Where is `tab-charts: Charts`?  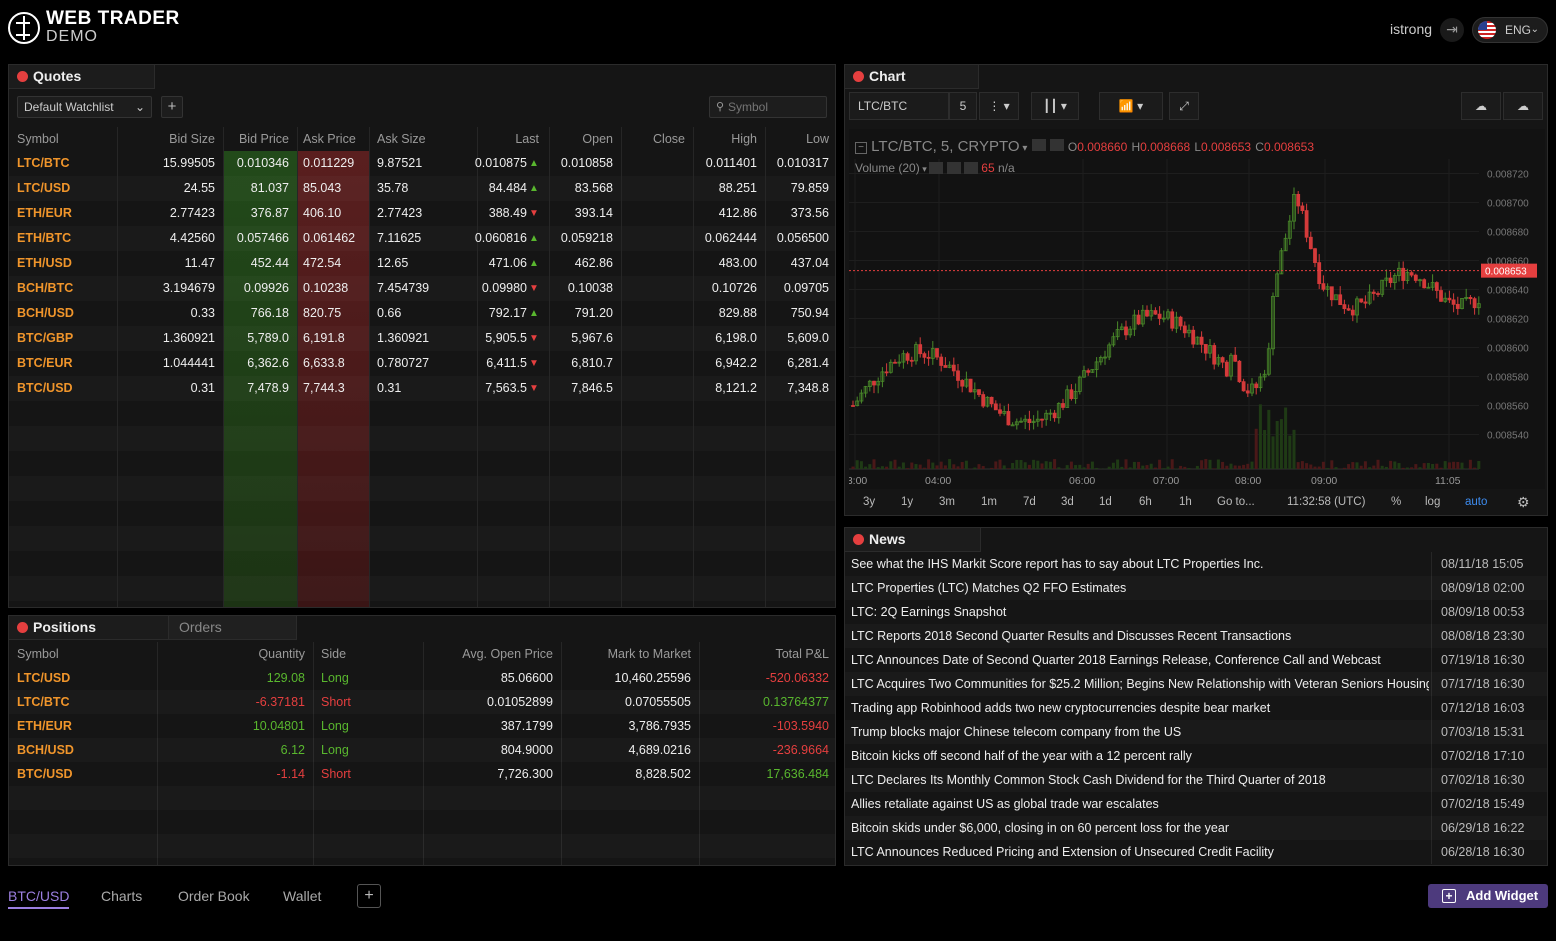 tab-charts: Charts is located at coordinates (121, 896).